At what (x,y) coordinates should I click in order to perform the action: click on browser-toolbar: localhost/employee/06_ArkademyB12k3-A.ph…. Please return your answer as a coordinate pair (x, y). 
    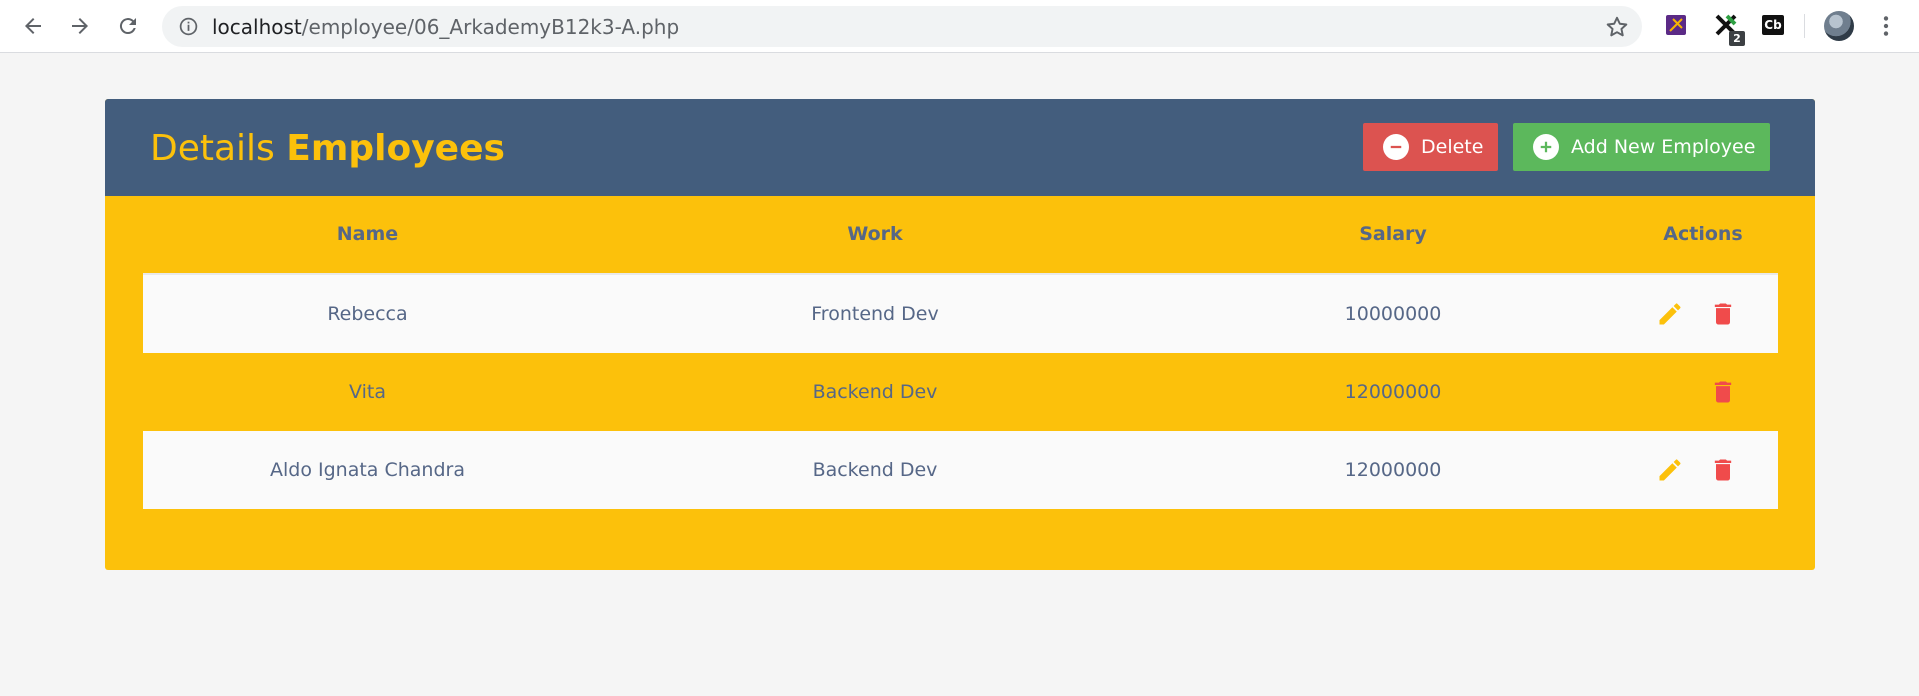
    Looking at the image, I should click on (959, 26).